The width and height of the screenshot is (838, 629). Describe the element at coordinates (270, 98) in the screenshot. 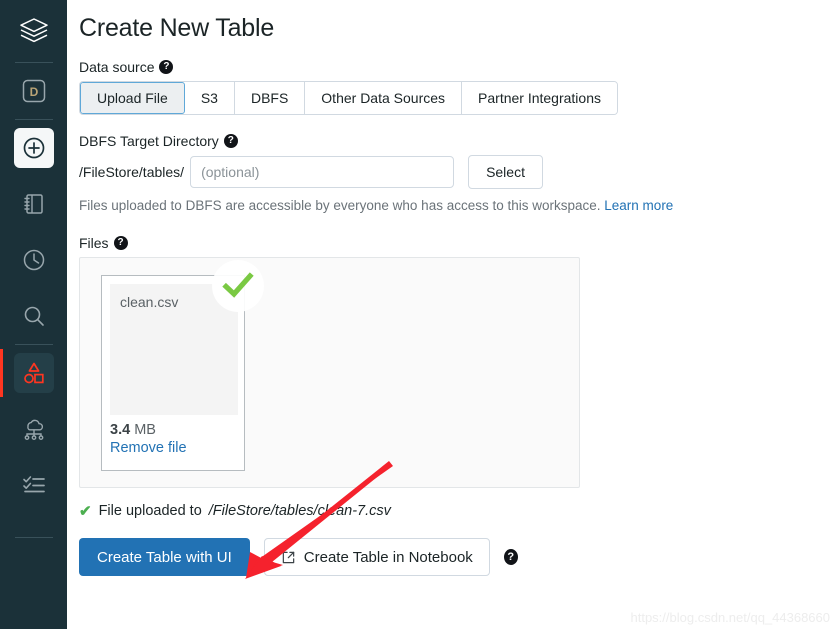

I see `tab-dbfs: DBFS` at that location.